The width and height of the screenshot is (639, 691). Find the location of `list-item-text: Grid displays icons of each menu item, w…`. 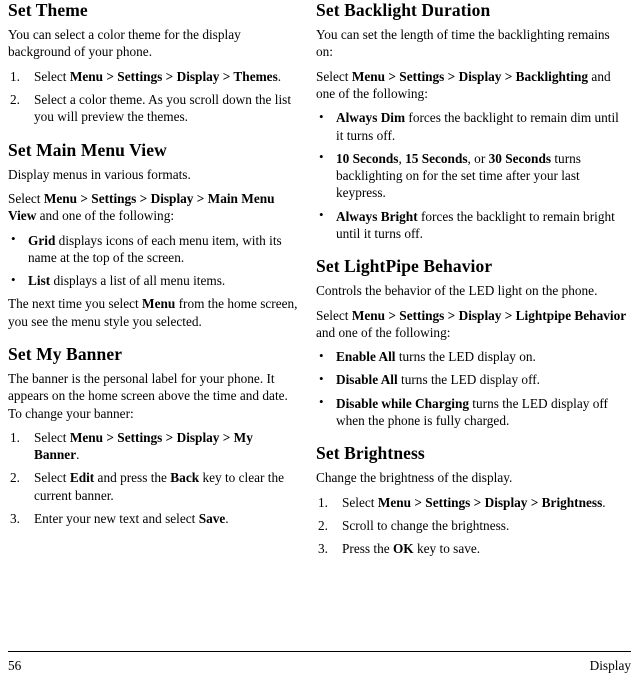

list-item-text: Grid displays icons of each menu item, w… is located at coordinates (155, 248).